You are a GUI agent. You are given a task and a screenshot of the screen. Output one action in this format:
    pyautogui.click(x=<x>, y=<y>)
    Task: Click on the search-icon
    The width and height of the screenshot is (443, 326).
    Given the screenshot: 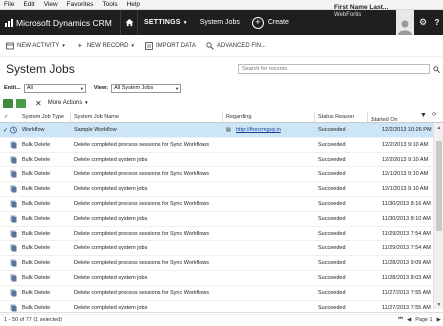 What is the action you would take?
    pyautogui.click(x=436, y=69)
    